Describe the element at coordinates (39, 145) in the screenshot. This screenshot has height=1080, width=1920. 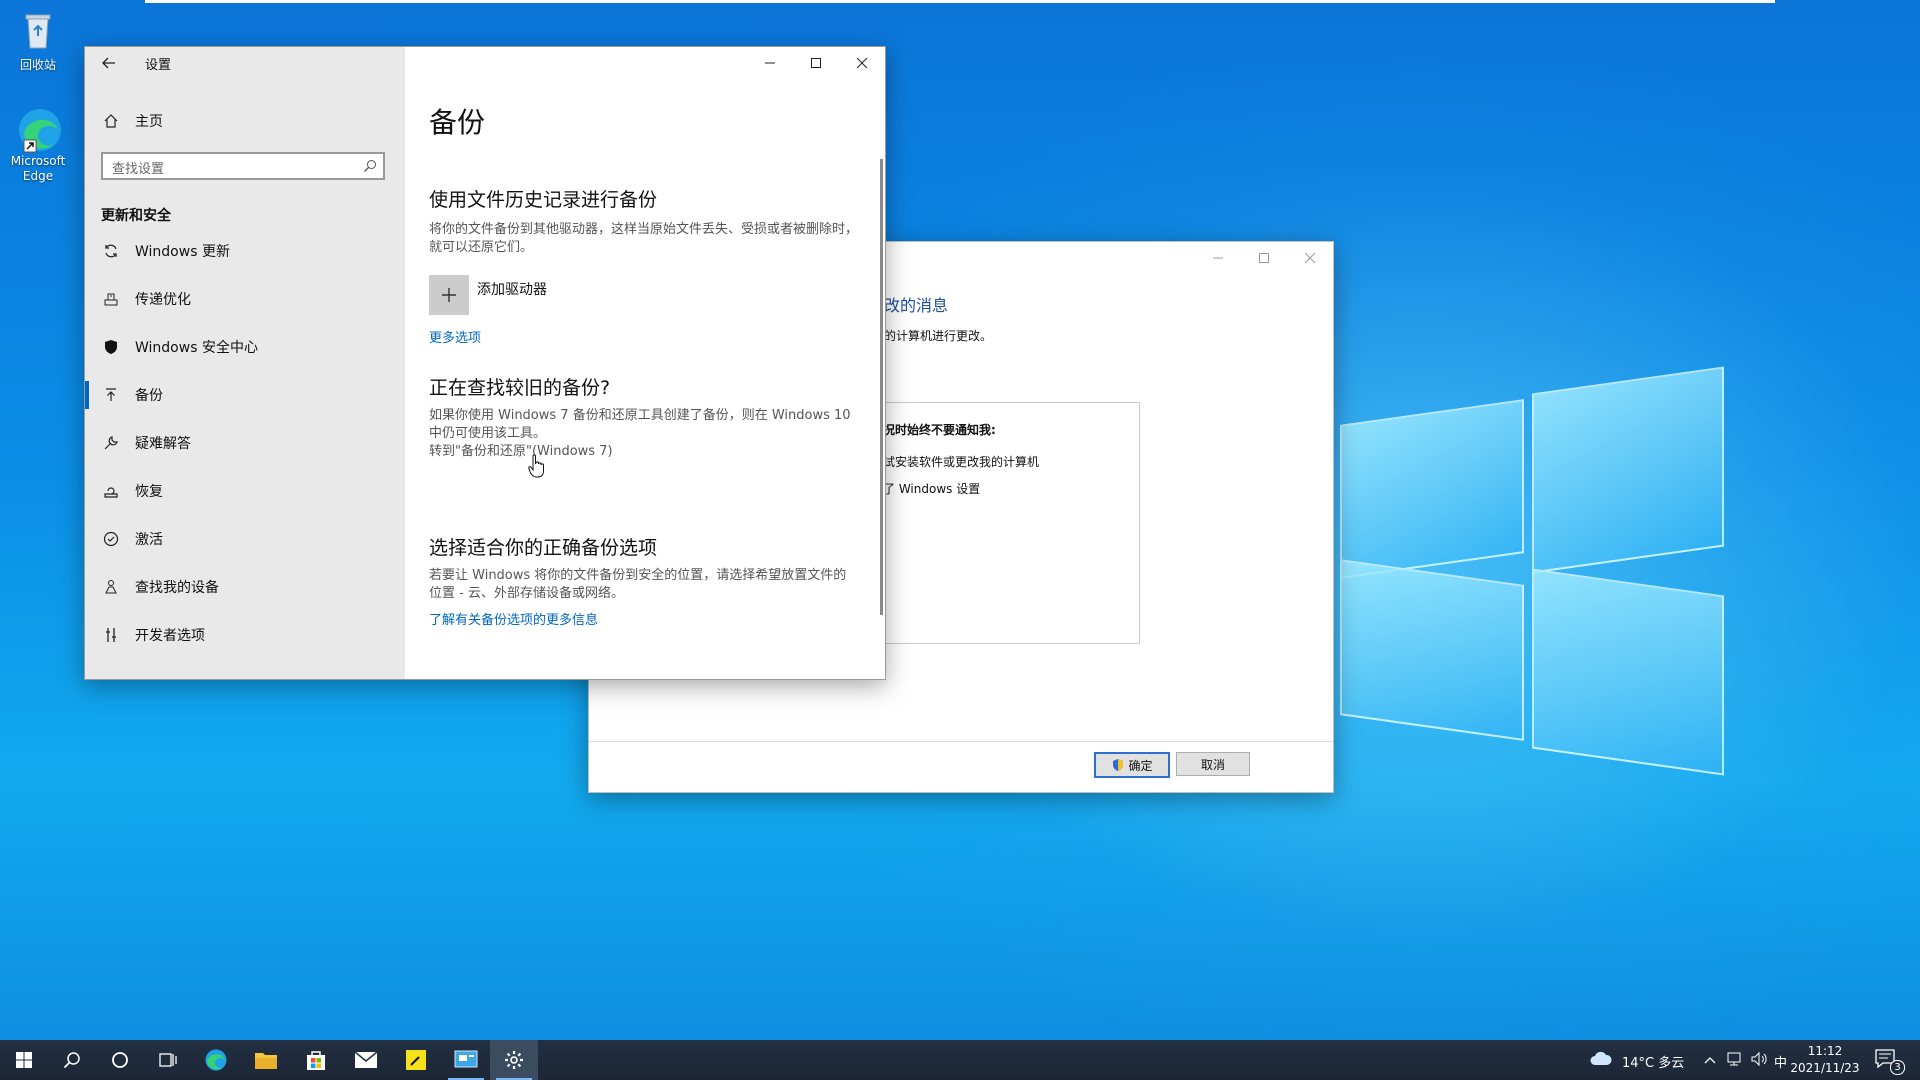
I see `desktop-icon-edge: Microsoft Edge` at that location.